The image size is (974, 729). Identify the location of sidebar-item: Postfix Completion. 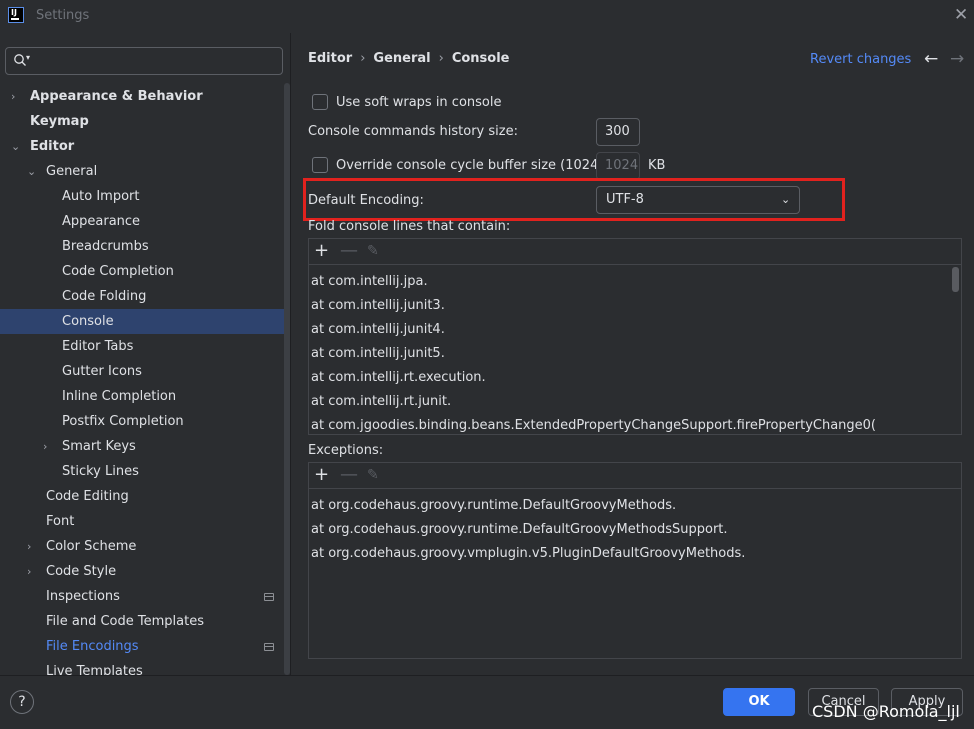
(145, 421).